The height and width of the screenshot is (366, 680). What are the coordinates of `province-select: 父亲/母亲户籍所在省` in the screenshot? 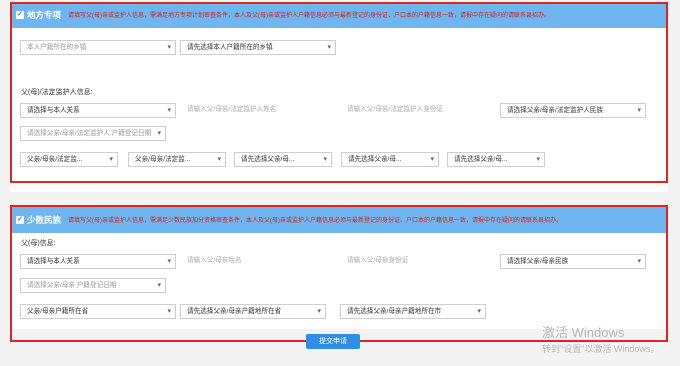 It's located at (98, 311).